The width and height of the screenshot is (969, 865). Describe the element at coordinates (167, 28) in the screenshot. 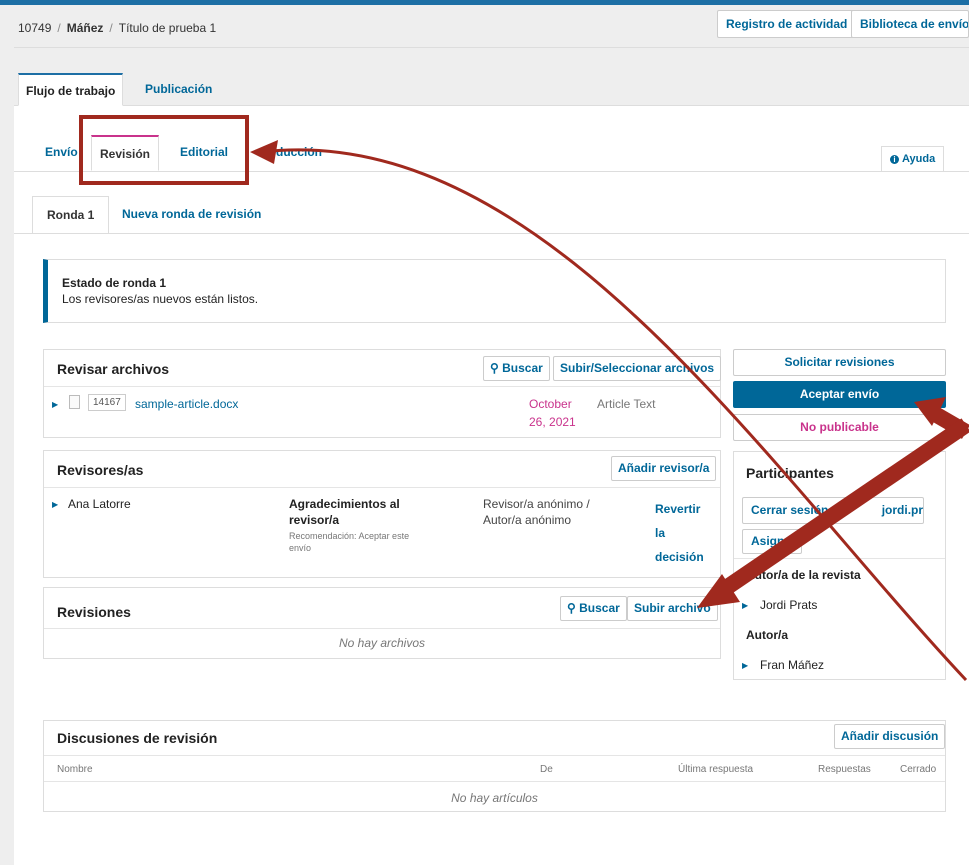

I see `breadcrumb-title: Título de prueba 1` at that location.